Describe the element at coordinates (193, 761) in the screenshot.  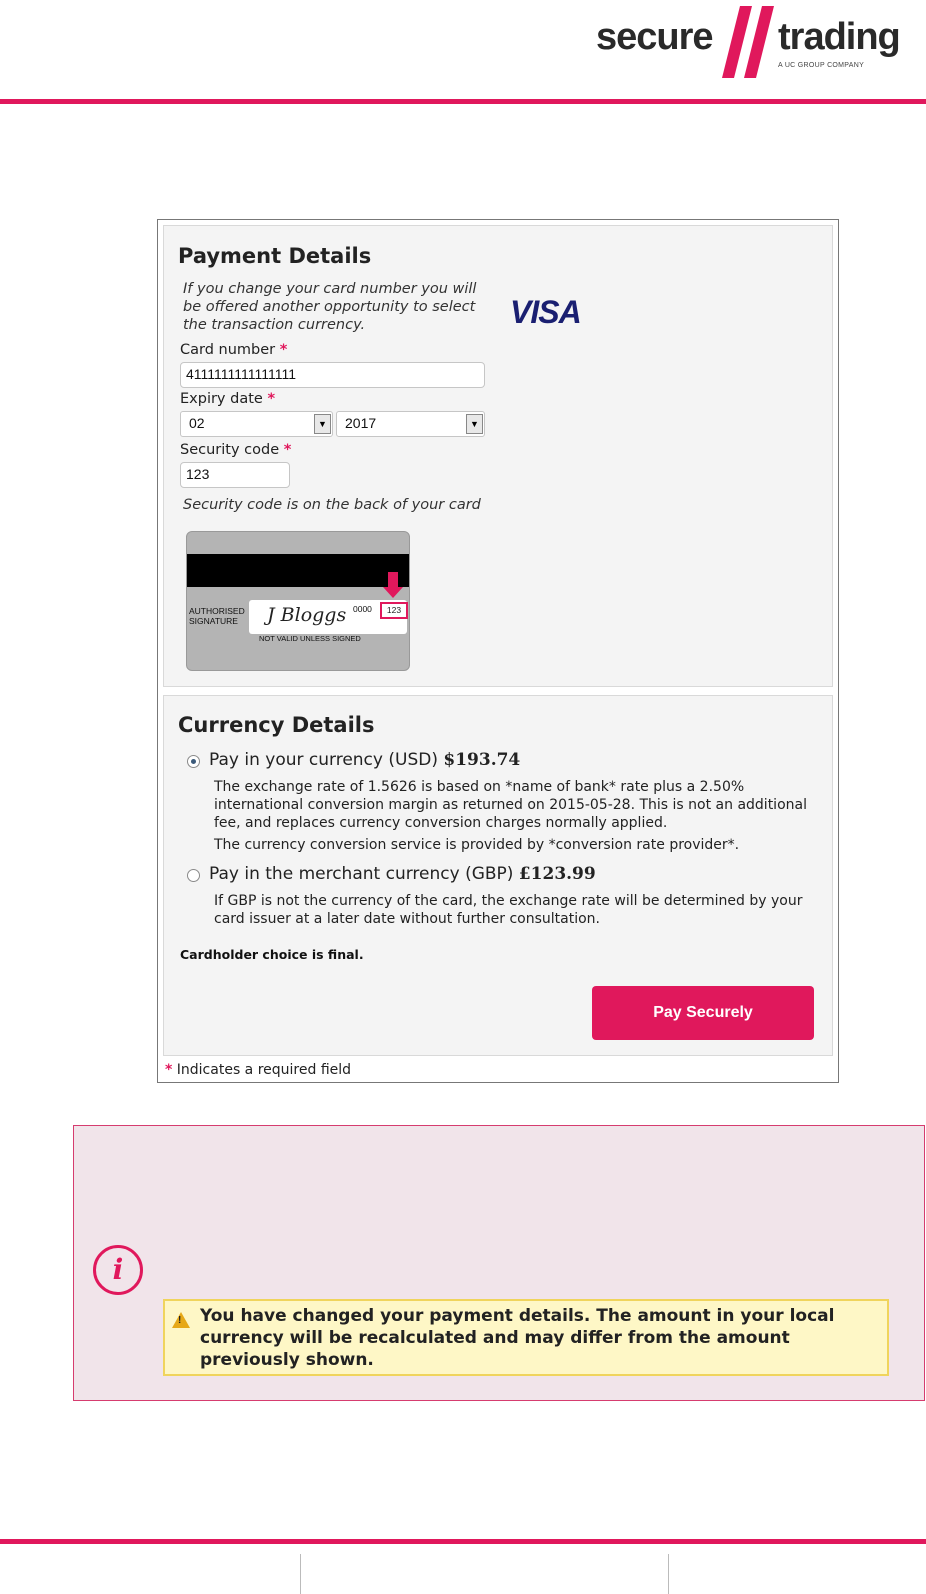
I see `usd-radio` at that location.